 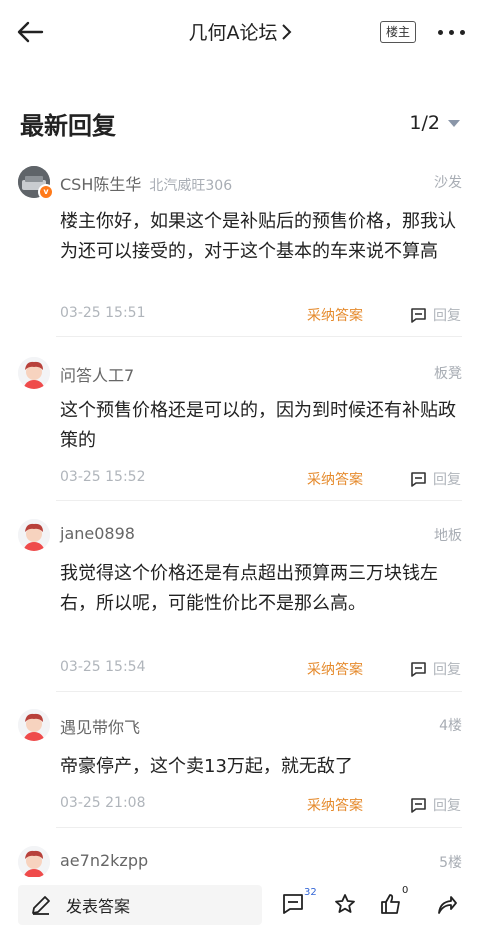 I want to click on floor-label: 4楼, so click(x=450, y=726).